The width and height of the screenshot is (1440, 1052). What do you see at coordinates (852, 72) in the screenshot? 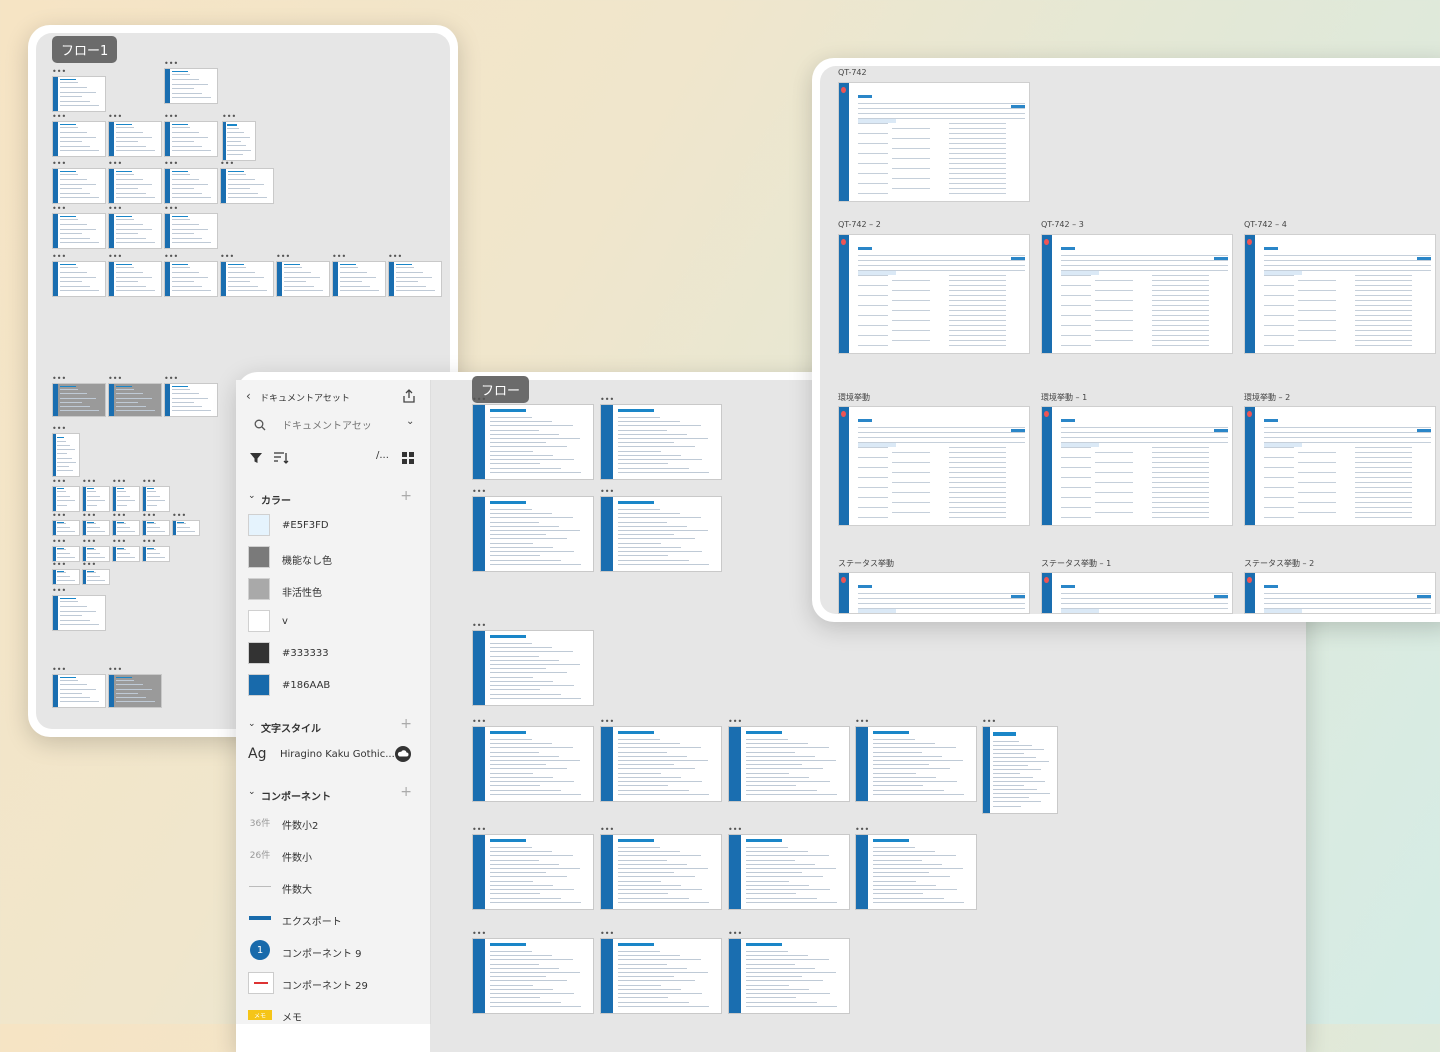
I see `artboard-label: QT-742` at bounding box center [852, 72].